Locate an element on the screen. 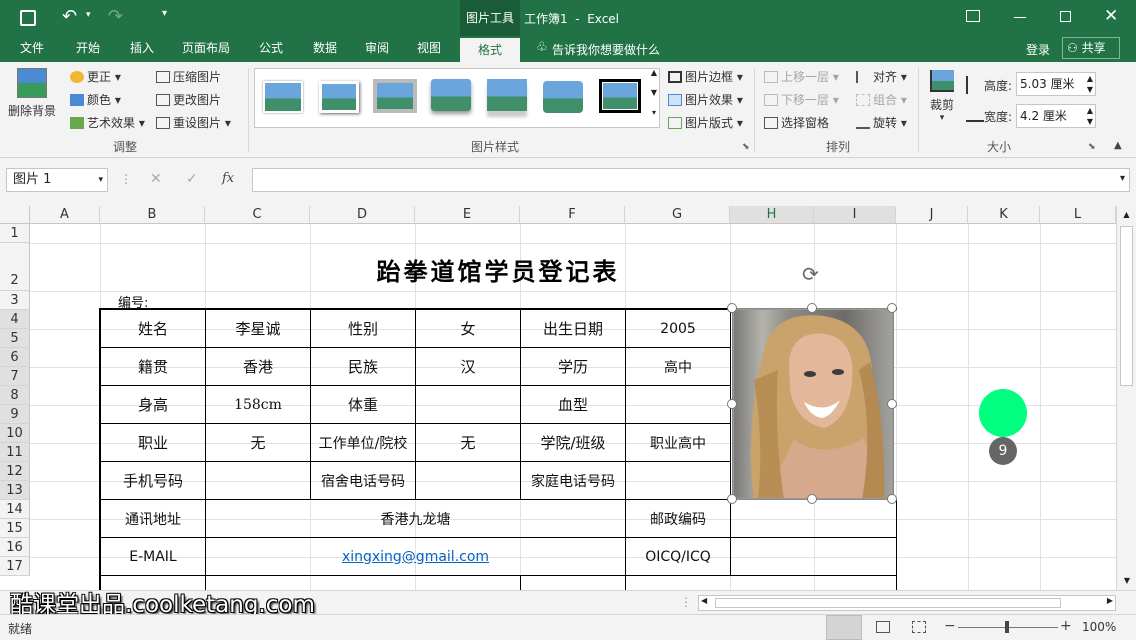  table-cell: 高中 is located at coordinates (678, 367).